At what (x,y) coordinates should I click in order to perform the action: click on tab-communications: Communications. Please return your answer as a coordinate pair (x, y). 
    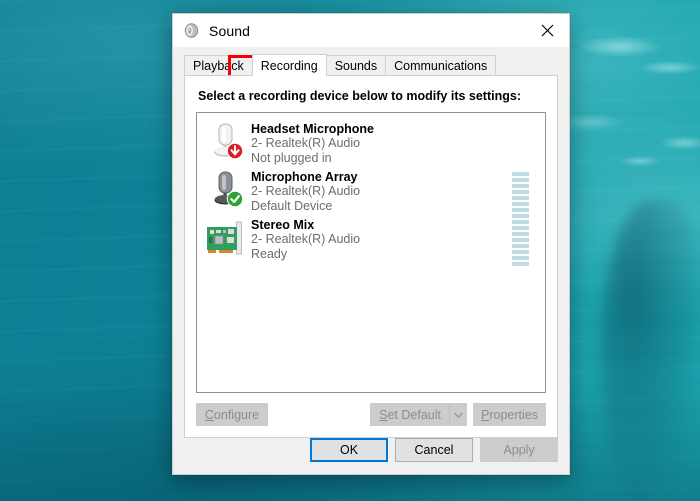
    Looking at the image, I should click on (441, 65).